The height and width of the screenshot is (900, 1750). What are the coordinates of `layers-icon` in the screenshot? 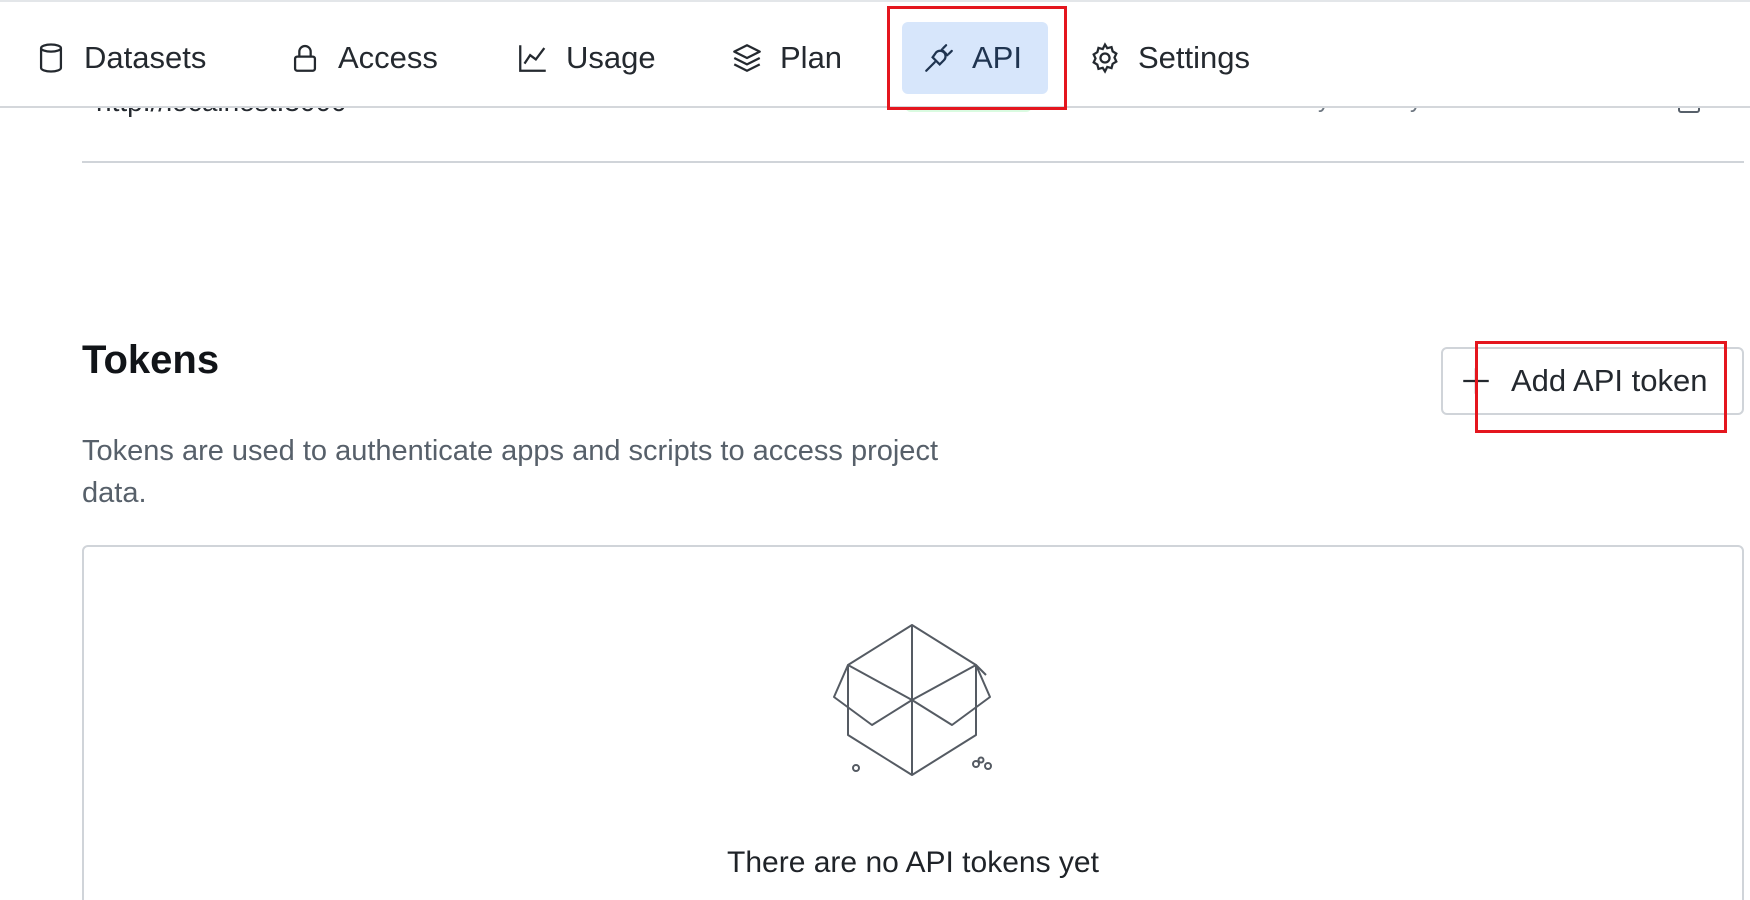 It's located at (747, 58).